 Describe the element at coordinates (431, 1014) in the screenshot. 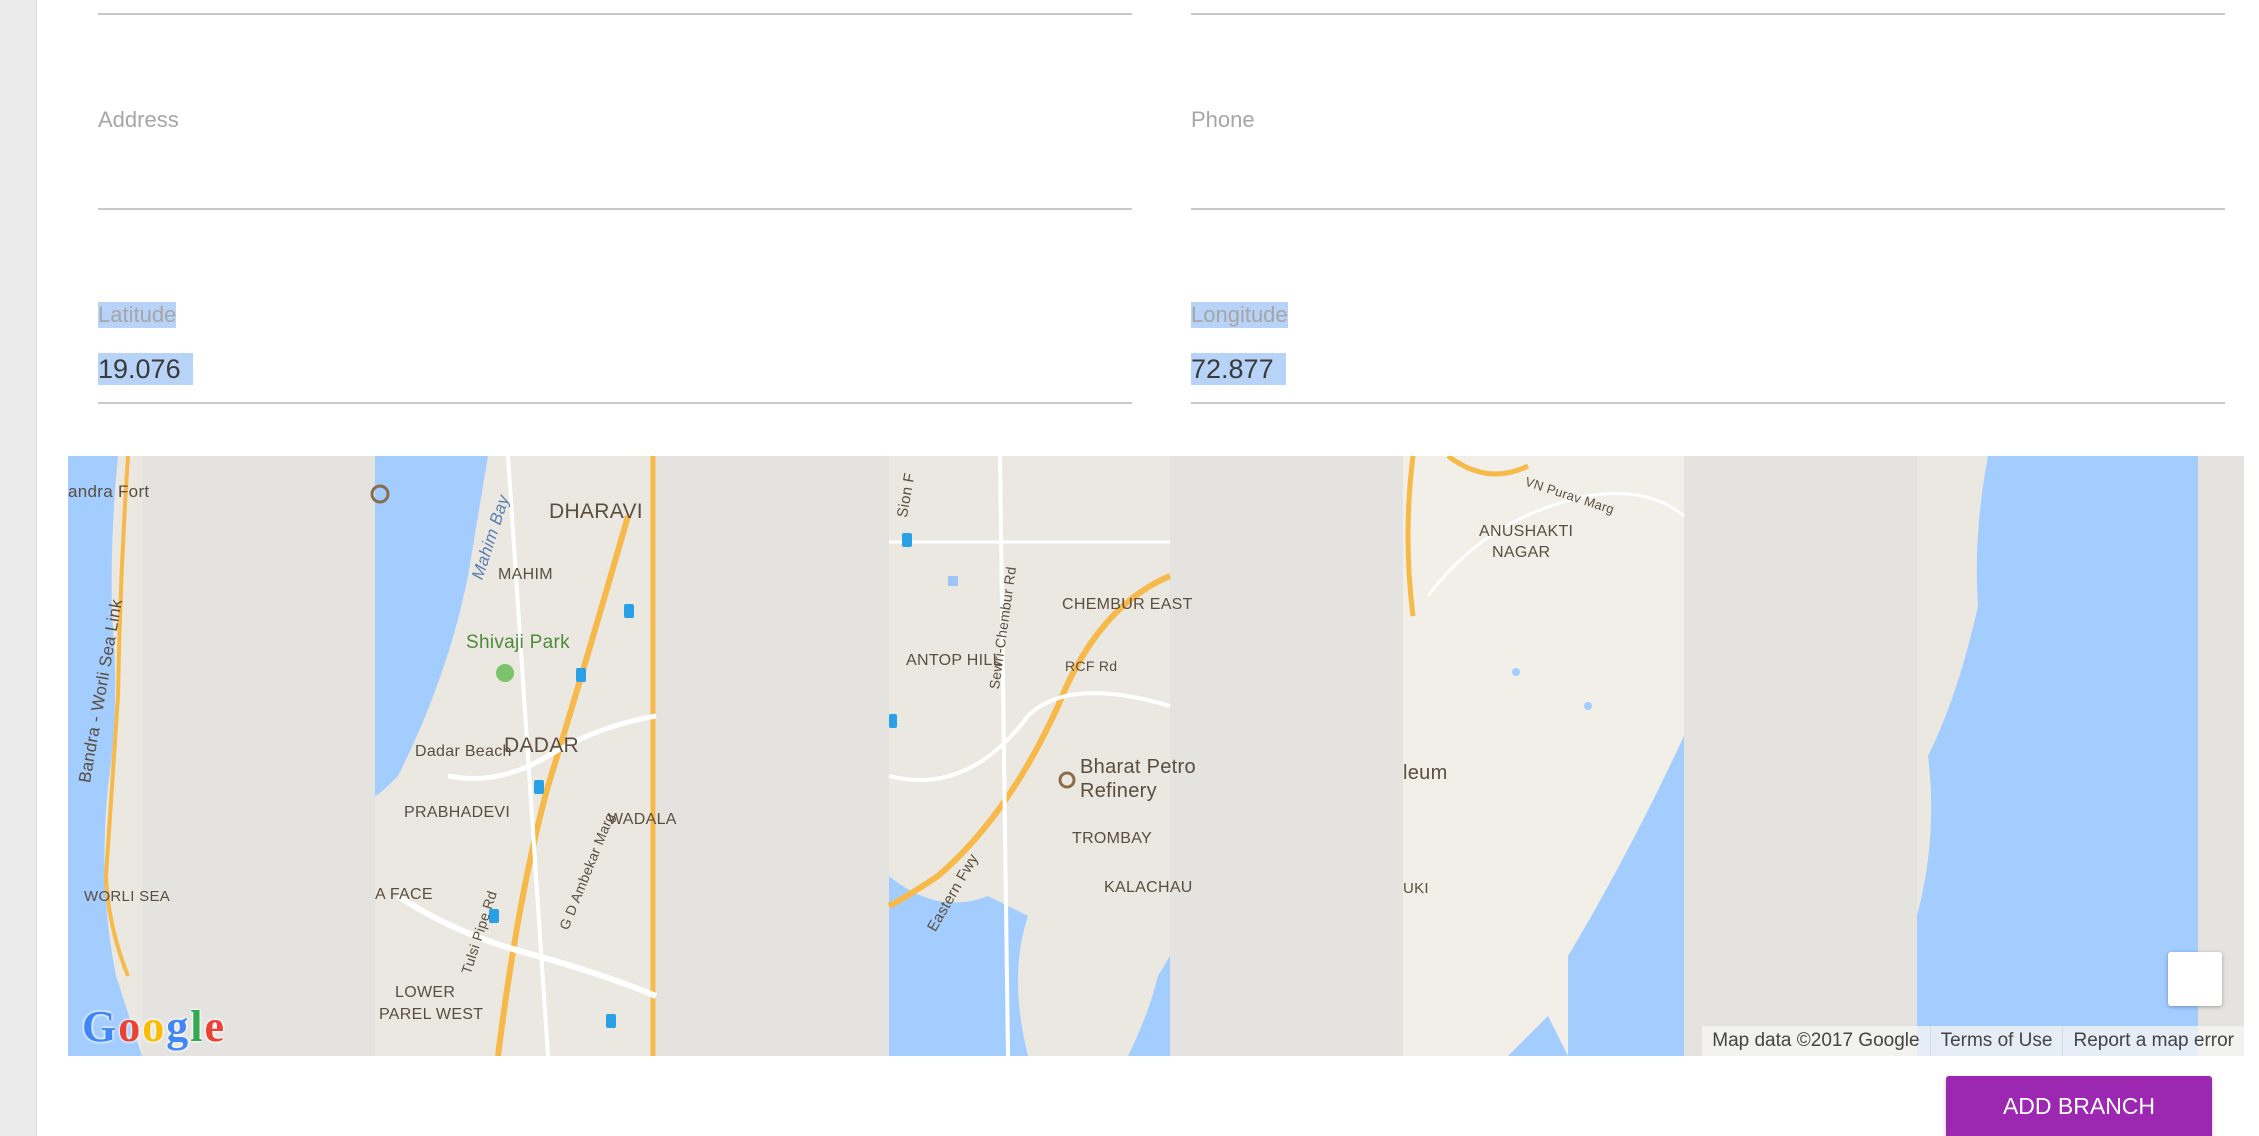

I see `map-label-parel-west-text: PAREL WEST` at that location.